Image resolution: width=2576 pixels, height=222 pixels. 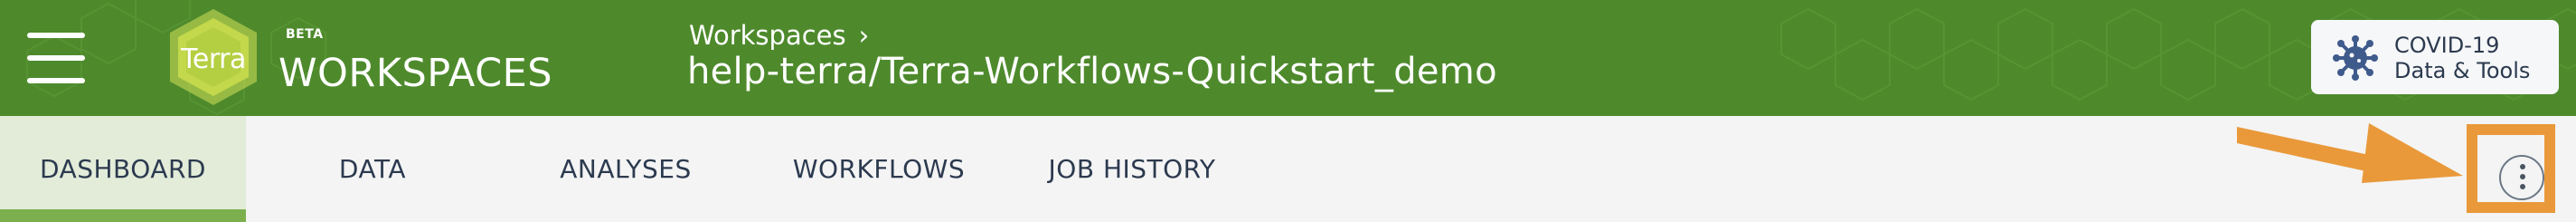 I want to click on tab-analyses: ANALYSES, so click(x=625, y=169).